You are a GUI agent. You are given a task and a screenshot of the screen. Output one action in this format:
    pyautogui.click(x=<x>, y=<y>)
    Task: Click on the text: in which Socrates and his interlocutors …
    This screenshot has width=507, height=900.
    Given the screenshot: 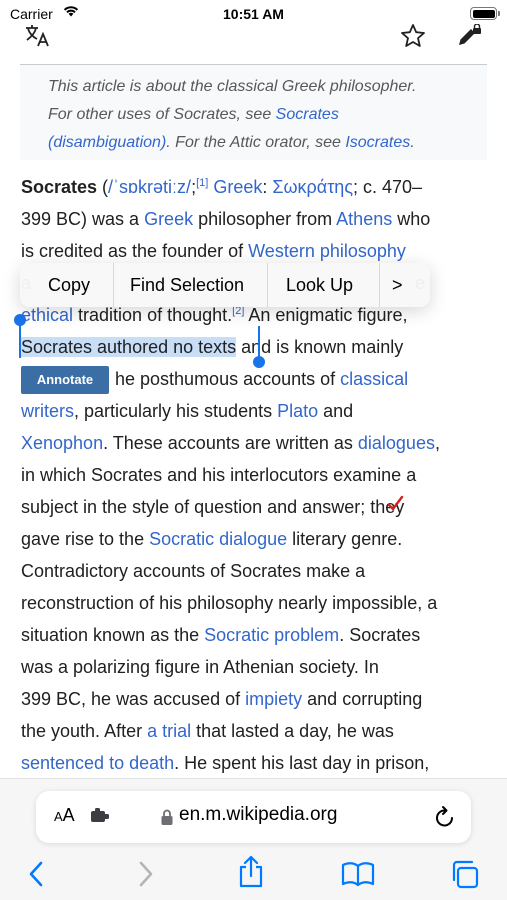 What is the action you would take?
    pyautogui.click(x=219, y=475)
    